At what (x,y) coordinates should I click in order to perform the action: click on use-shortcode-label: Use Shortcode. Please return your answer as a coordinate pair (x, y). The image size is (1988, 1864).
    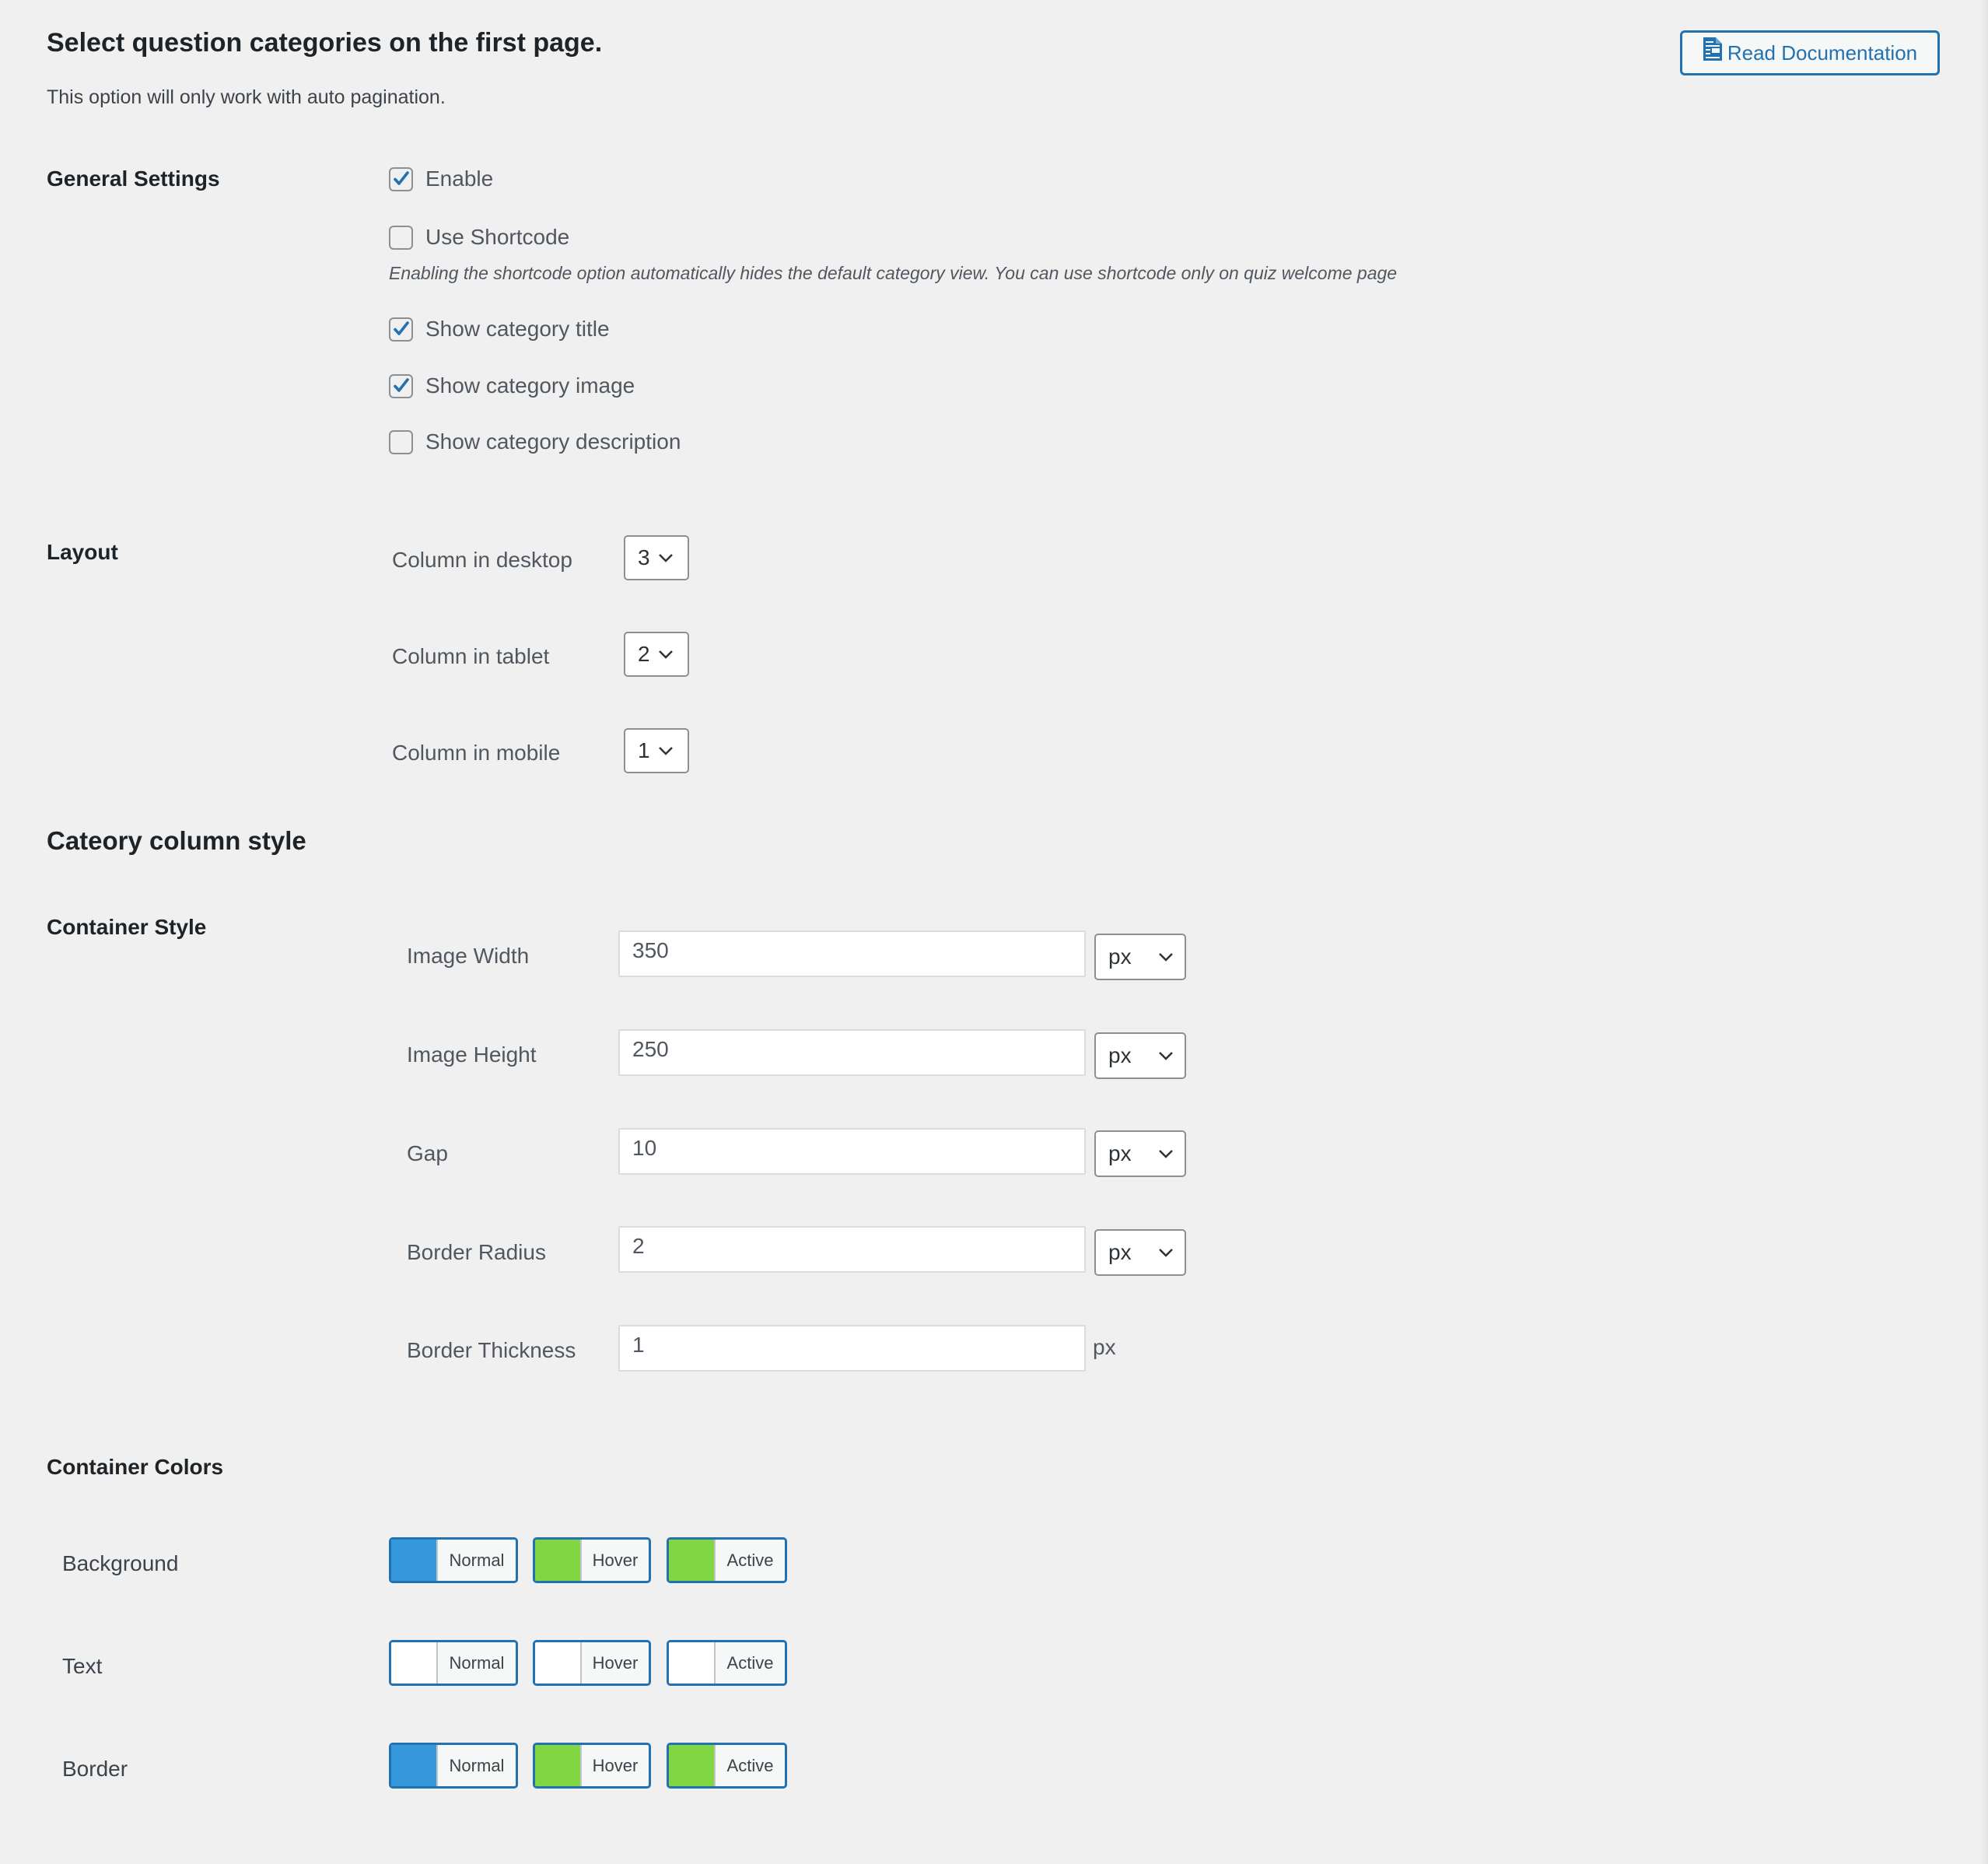
    Looking at the image, I should click on (498, 237).